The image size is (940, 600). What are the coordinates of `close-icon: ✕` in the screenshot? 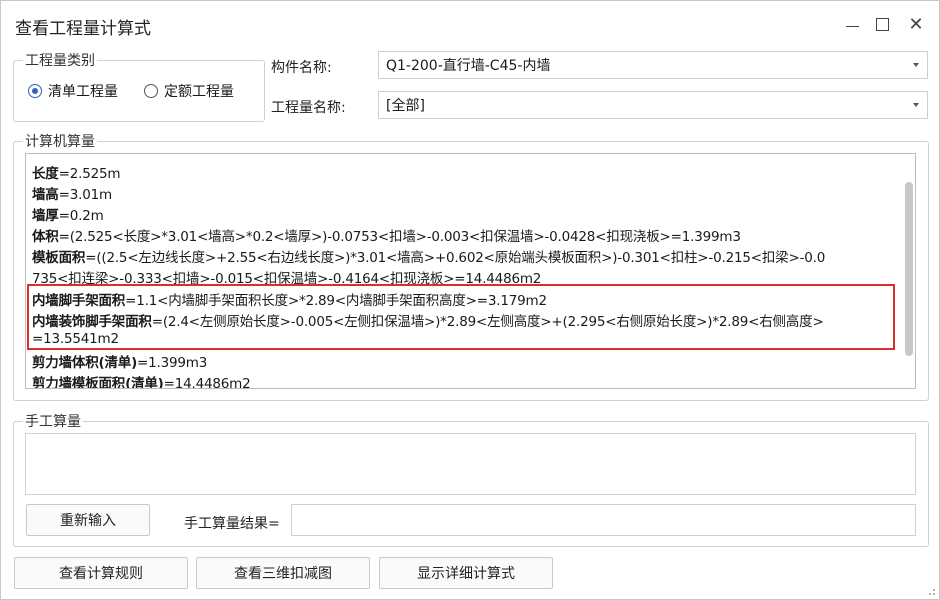 It's located at (916, 24).